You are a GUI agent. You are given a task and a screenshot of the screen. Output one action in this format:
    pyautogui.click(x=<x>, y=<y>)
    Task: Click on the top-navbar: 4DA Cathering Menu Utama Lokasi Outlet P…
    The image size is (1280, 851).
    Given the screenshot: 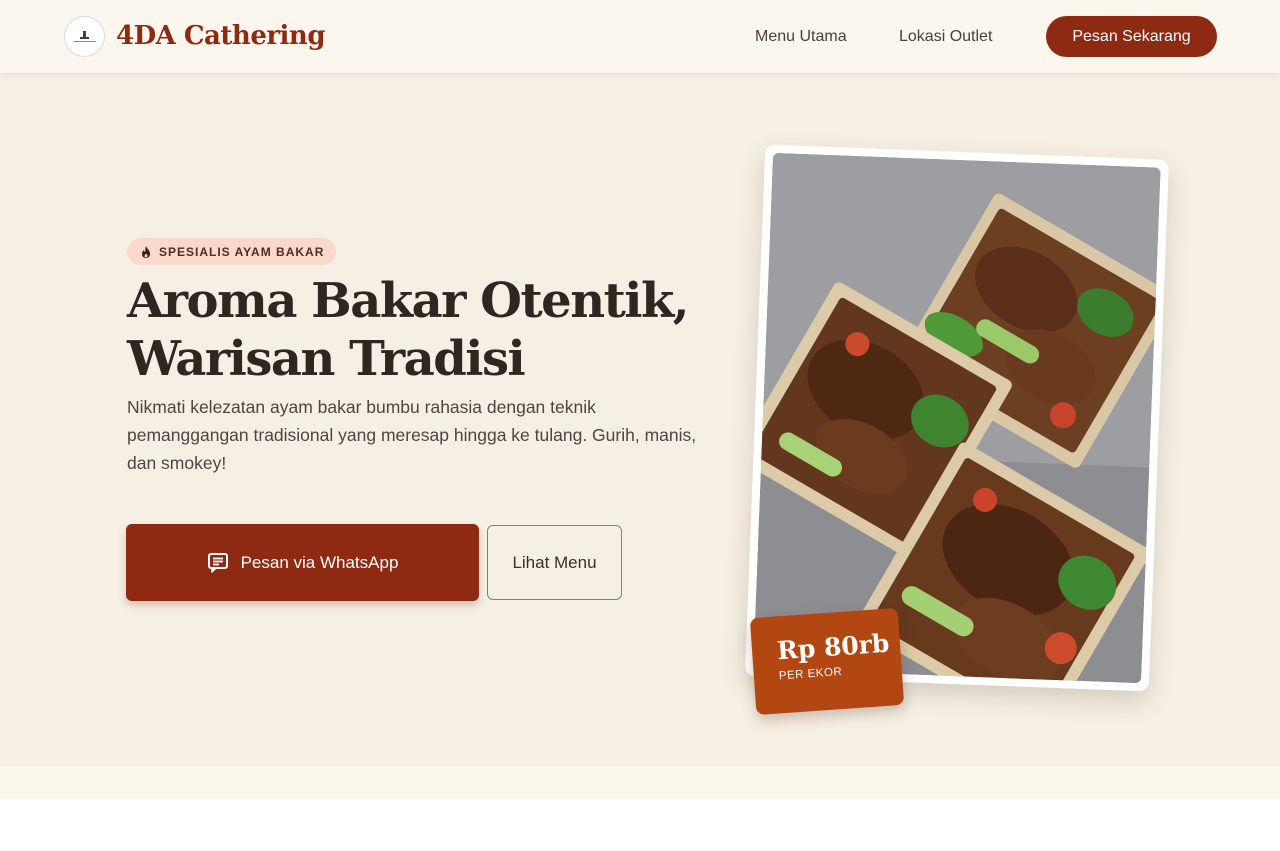 What is the action you would take?
    pyautogui.click(x=640, y=36)
    